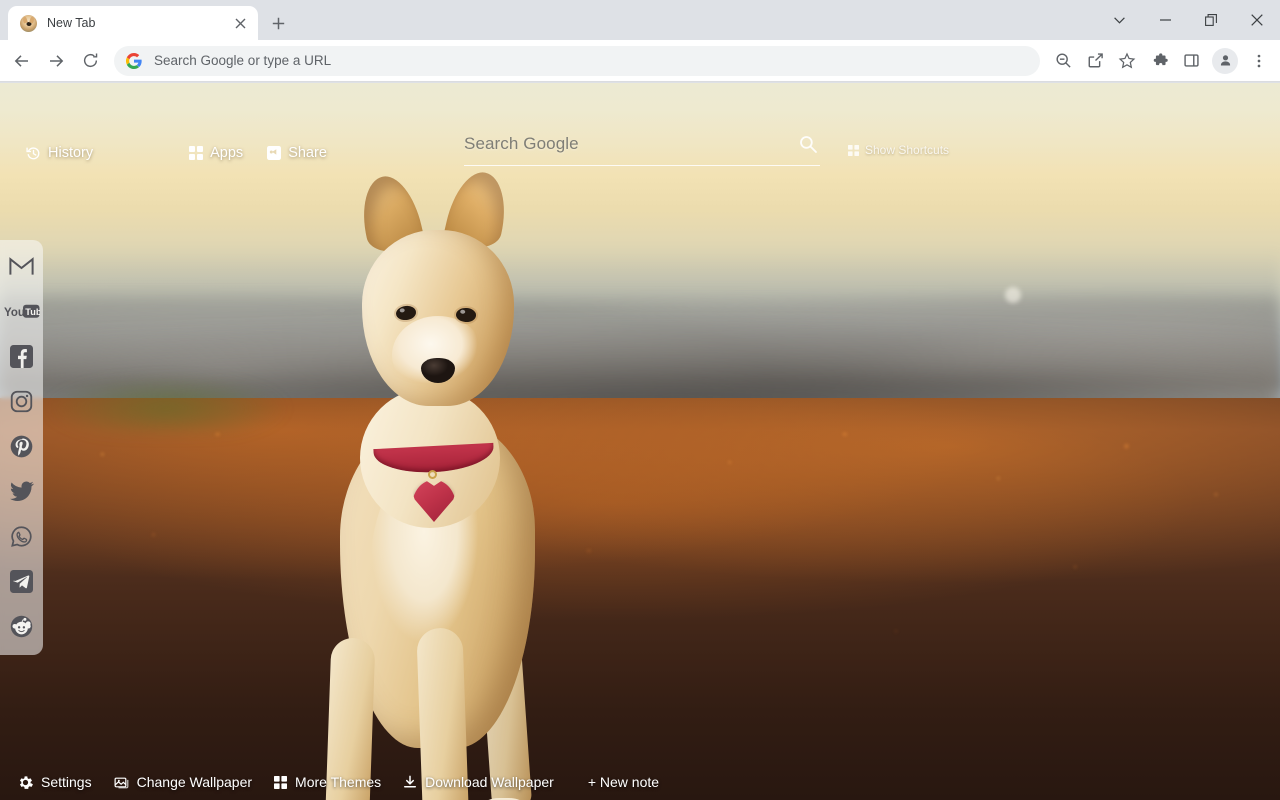 This screenshot has height=800, width=1280. I want to click on show-shortcuts-label: Show Shortcuts, so click(907, 150).